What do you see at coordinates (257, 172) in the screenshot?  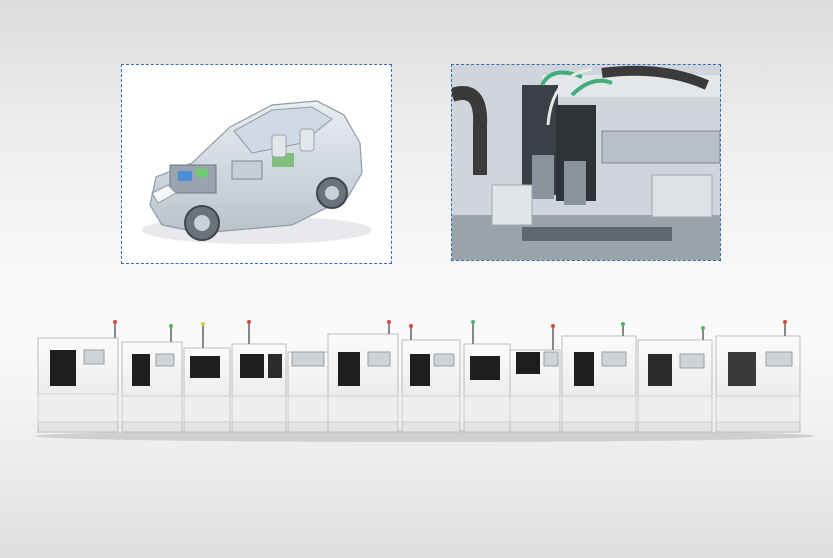 I see `car-cutaway-illustration` at bounding box center [257, 172].